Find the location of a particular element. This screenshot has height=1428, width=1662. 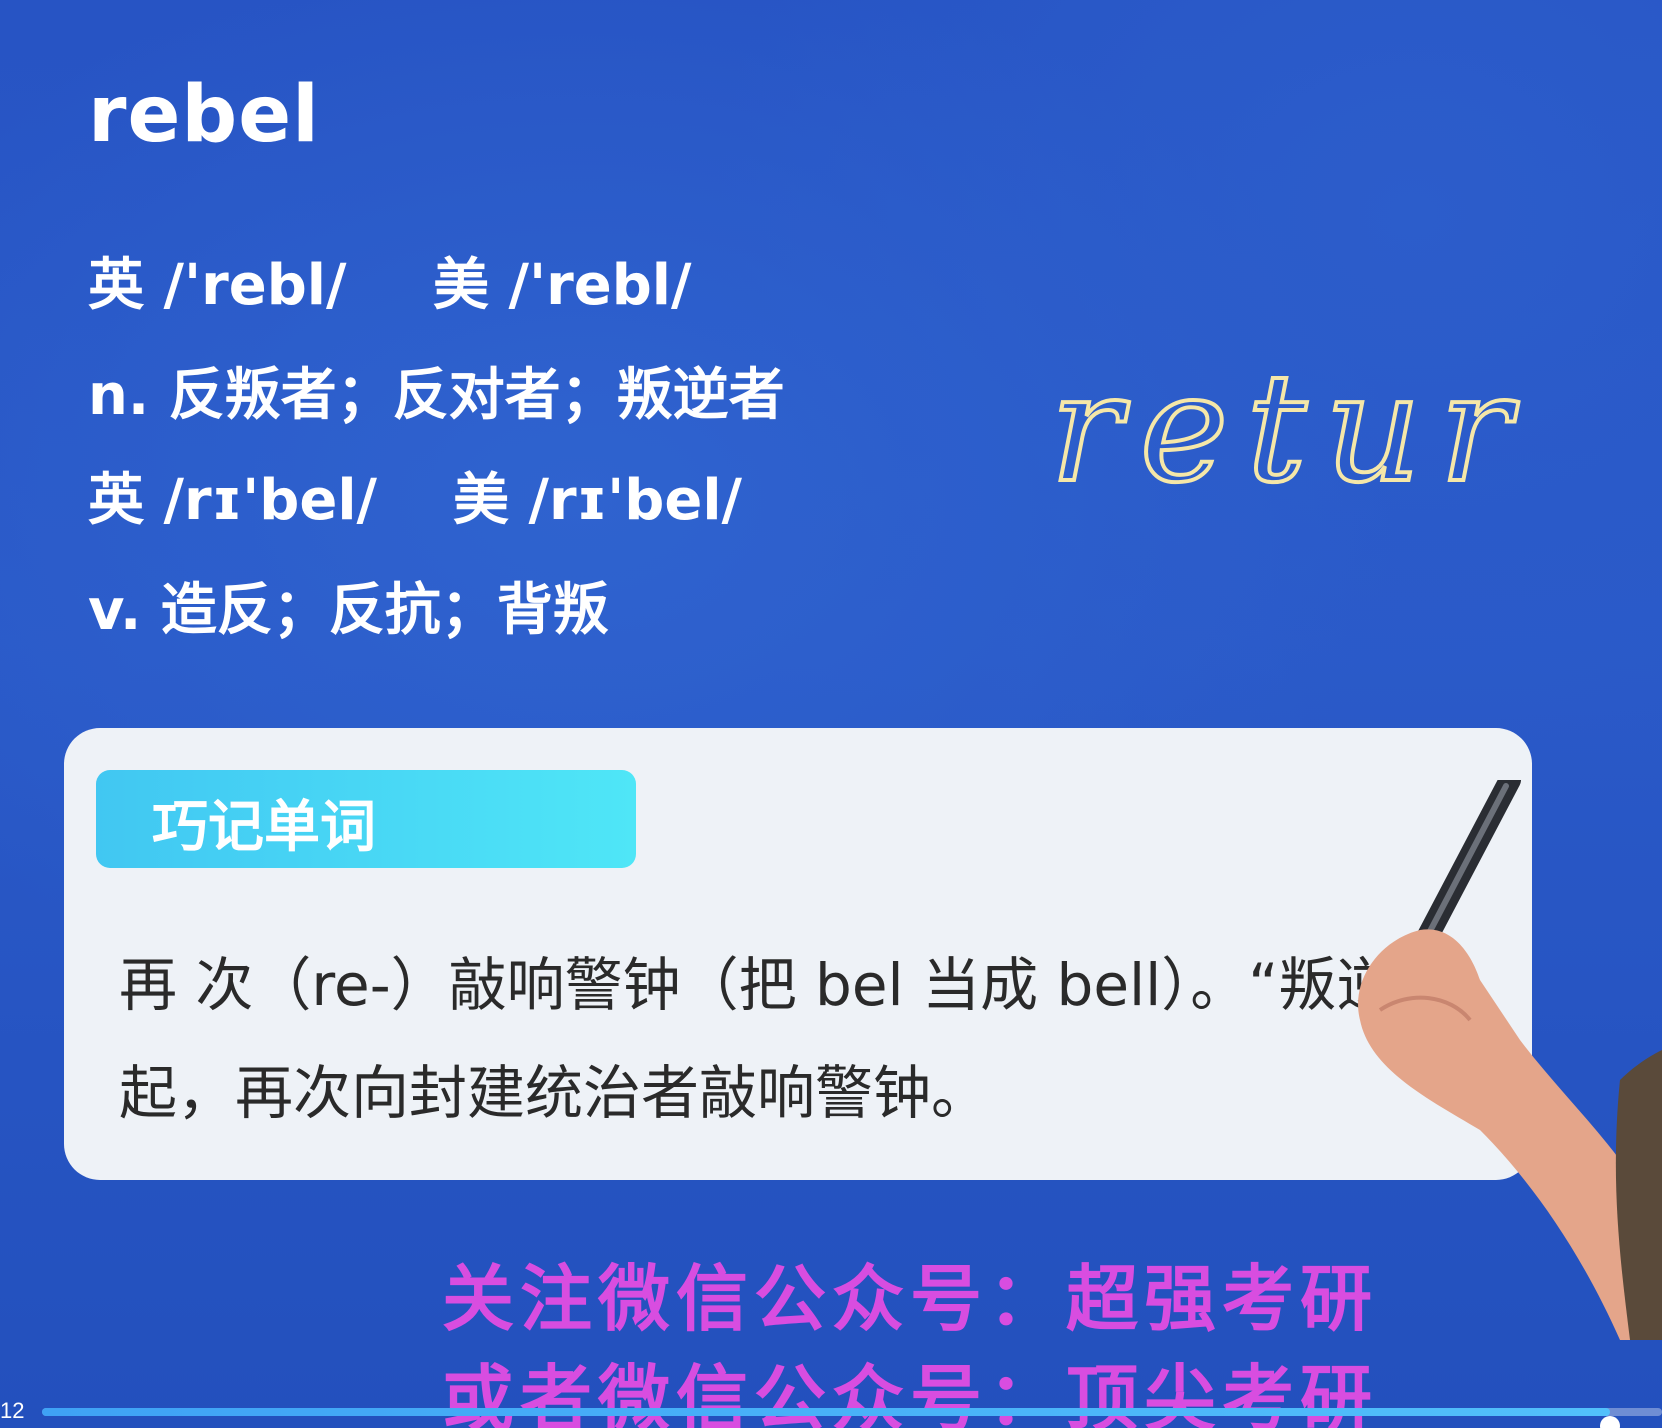

pronunciation-noun: 英 /'rebl/ 美 /'rebl/ is located at coordinates (389, 280).